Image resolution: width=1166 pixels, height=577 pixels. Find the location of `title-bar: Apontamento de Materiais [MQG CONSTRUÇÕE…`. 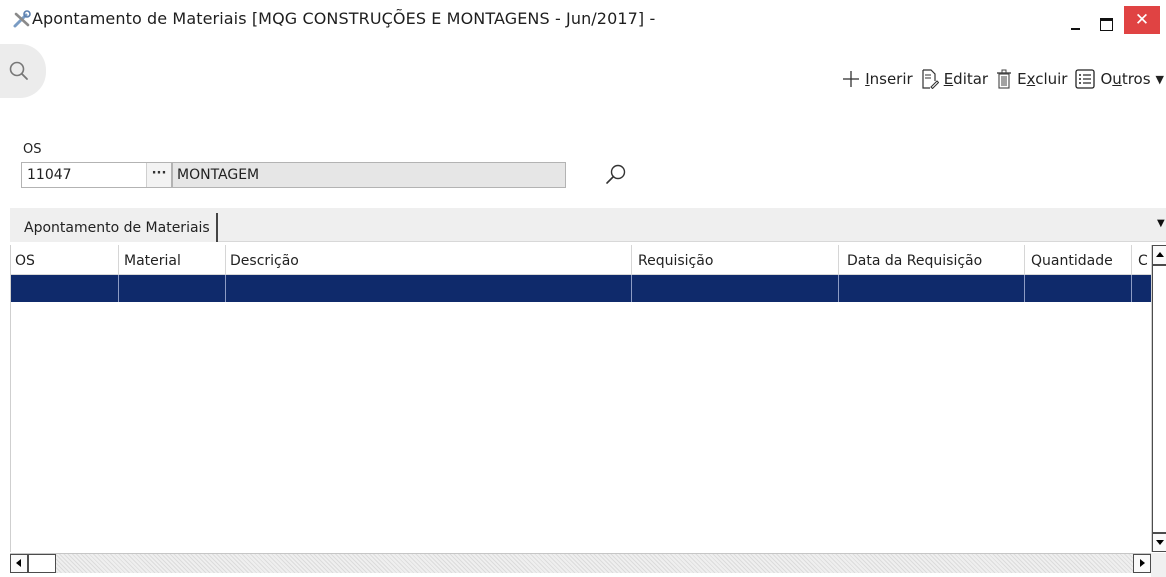

title-bar: Apontamento de Materiais [MQG CONSTRUÇÕE… is located at coordinates (583, 18).